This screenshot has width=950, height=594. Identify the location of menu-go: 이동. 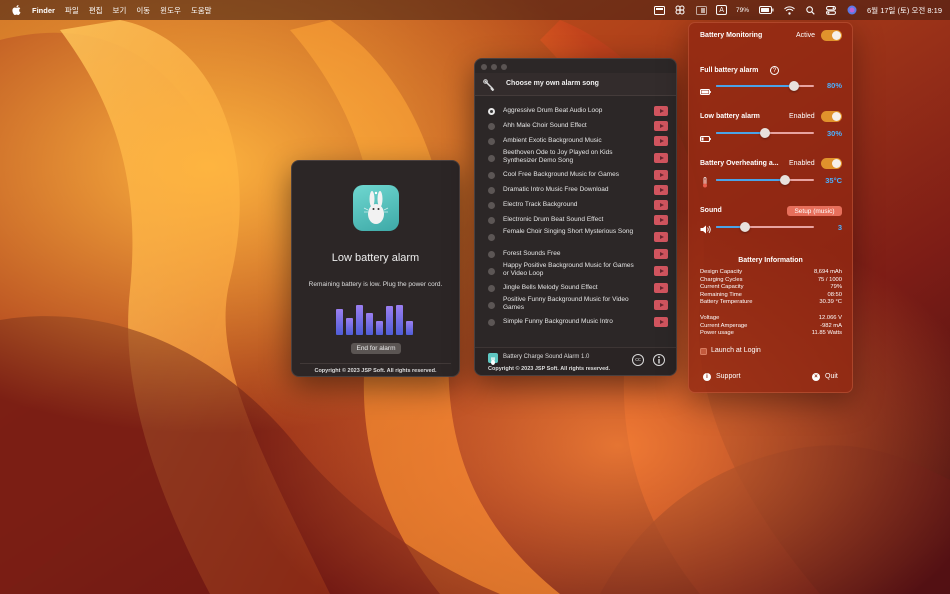
(143, 10).